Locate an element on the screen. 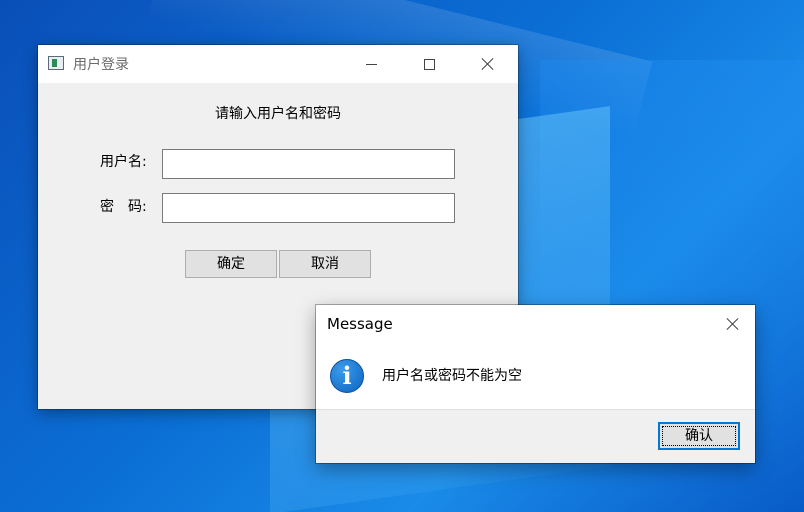 The image size is (804, 512). cancel-button: 取消 is located at coordinates (325, 264).